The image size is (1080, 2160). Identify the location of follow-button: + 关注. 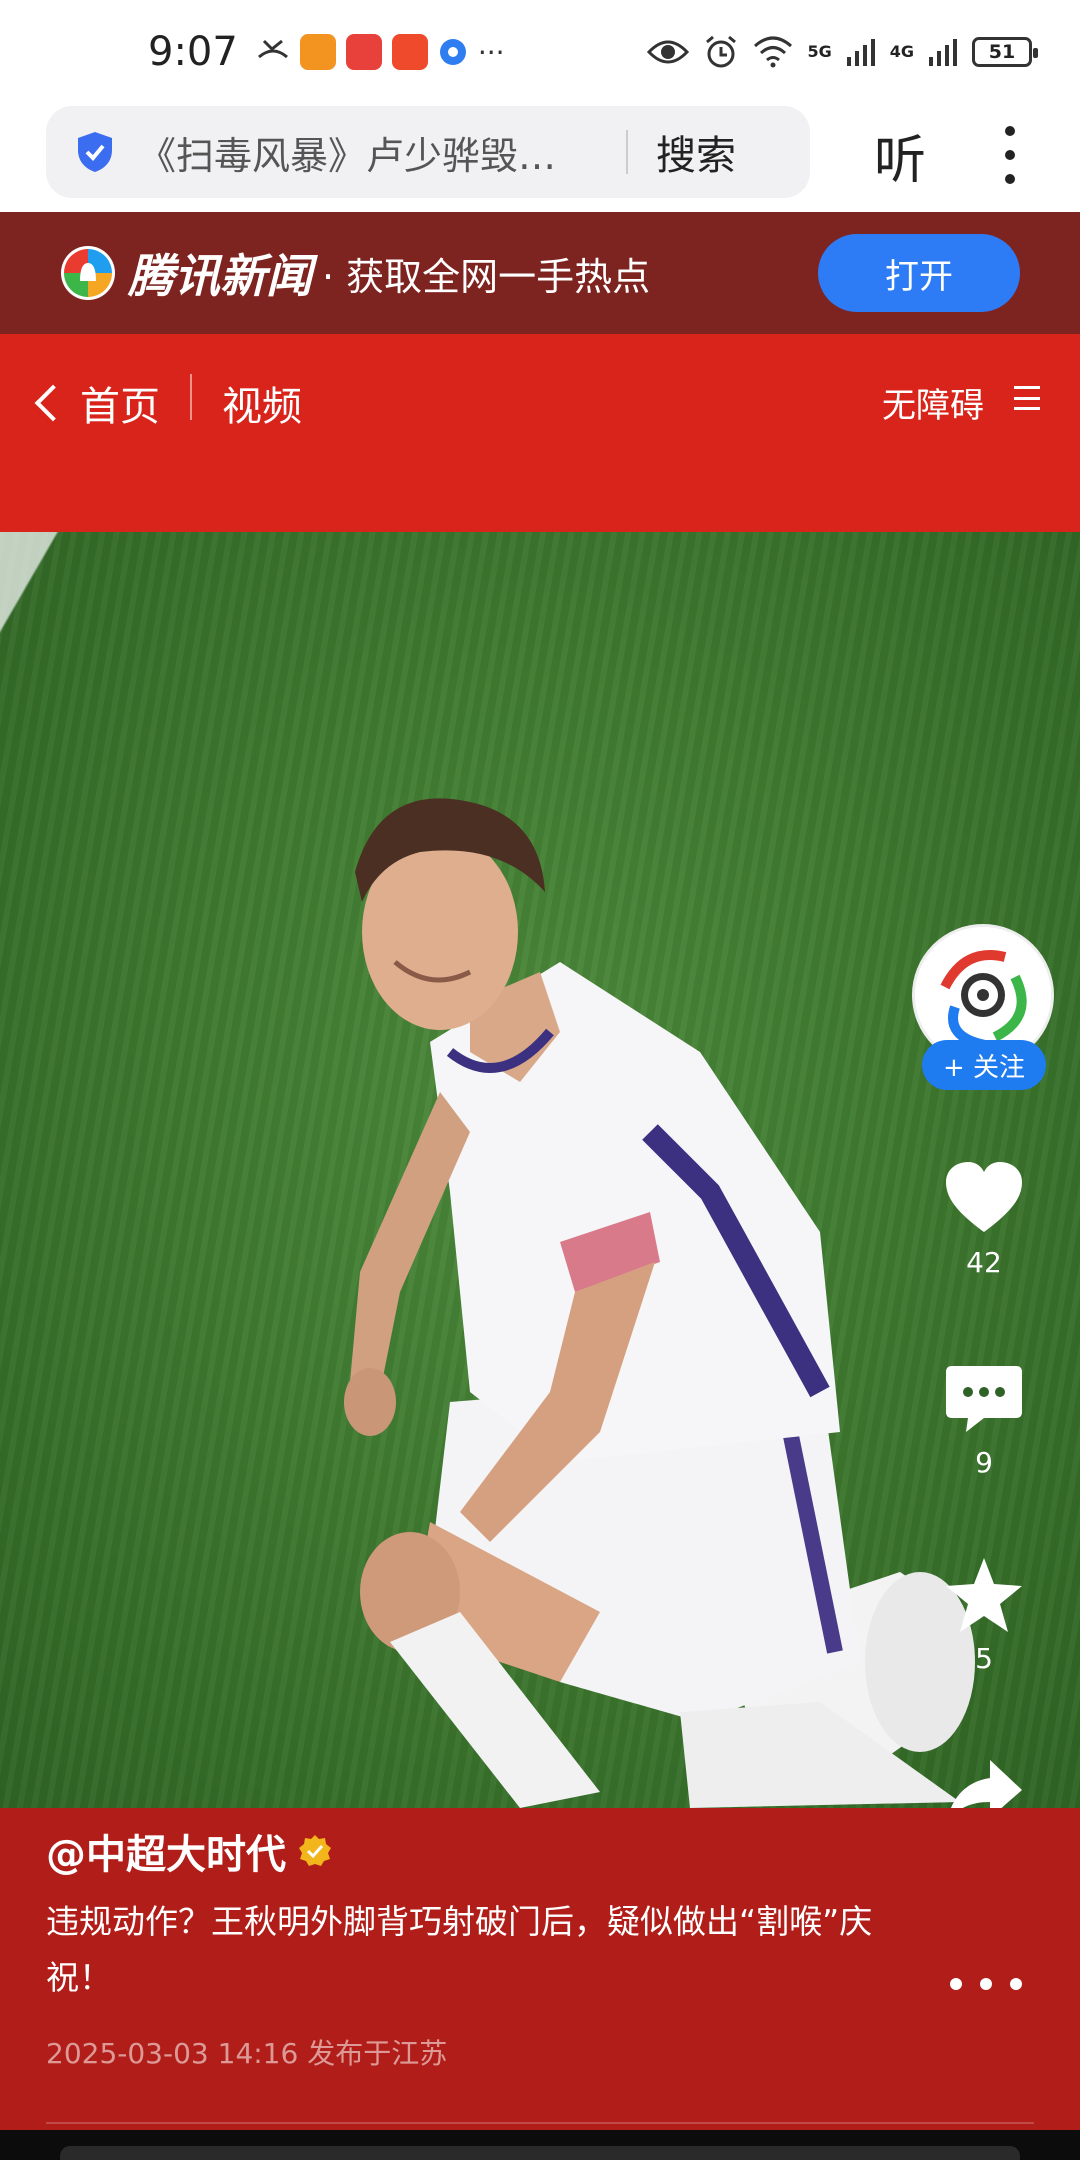
(984, 1065).